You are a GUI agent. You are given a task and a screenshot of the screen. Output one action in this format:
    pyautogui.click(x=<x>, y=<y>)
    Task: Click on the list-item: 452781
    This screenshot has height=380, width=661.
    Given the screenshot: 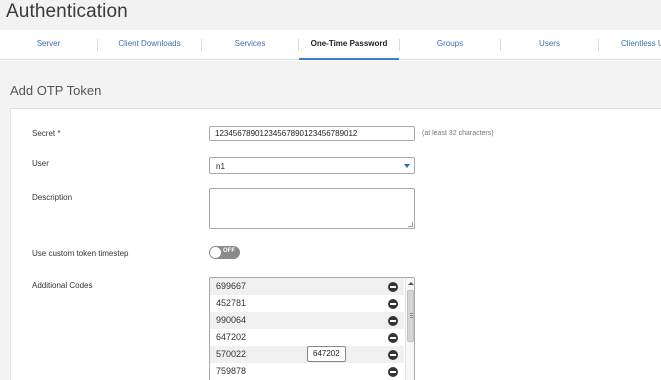 What is the action you would take?
    pyautogui.click(x=307, y=303)
    